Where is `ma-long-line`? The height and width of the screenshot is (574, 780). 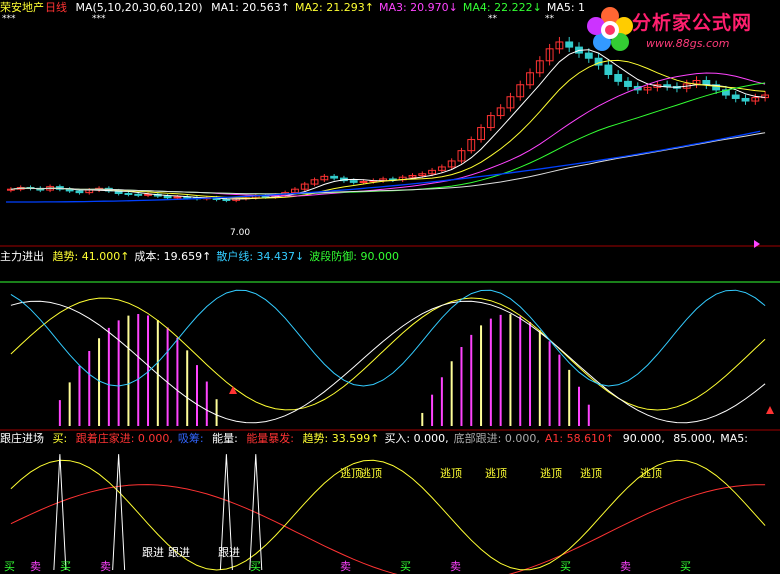 ma-long-line is located at coordinates (388, 163).